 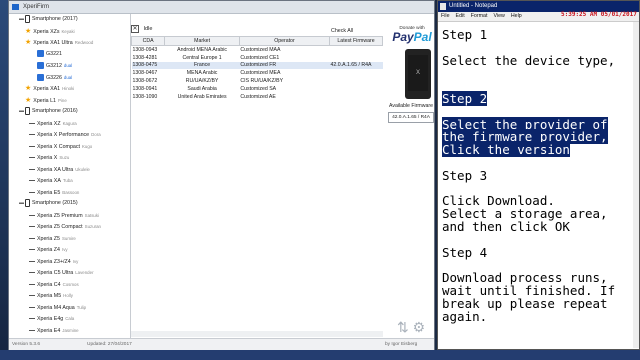 I want to click on tree-item: Xperia C5 Ultra Lavender, so click(x=73, y=273).